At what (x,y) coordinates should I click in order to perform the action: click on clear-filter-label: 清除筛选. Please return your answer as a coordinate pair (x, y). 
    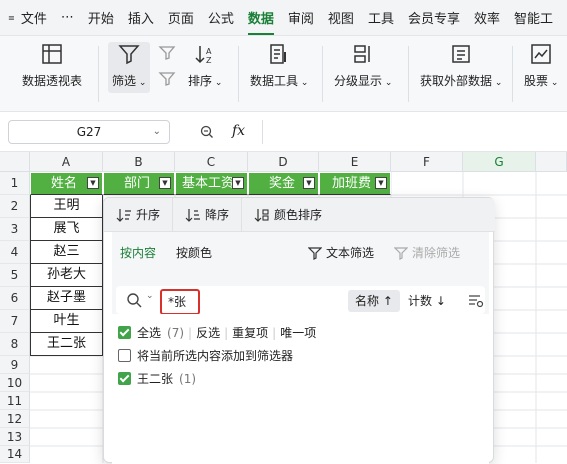
    Looking at the image, I should click on (436, 253).